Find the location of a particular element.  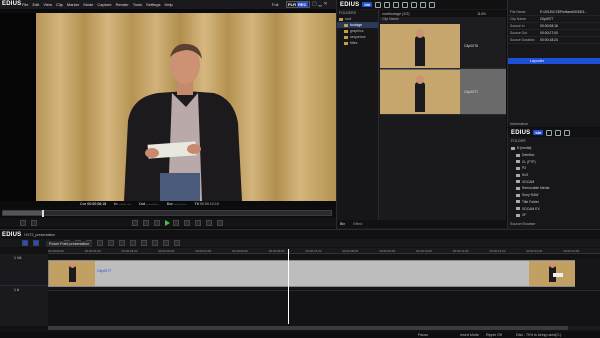

menu-item-marker: Marker is located at coordinates (73, 4).